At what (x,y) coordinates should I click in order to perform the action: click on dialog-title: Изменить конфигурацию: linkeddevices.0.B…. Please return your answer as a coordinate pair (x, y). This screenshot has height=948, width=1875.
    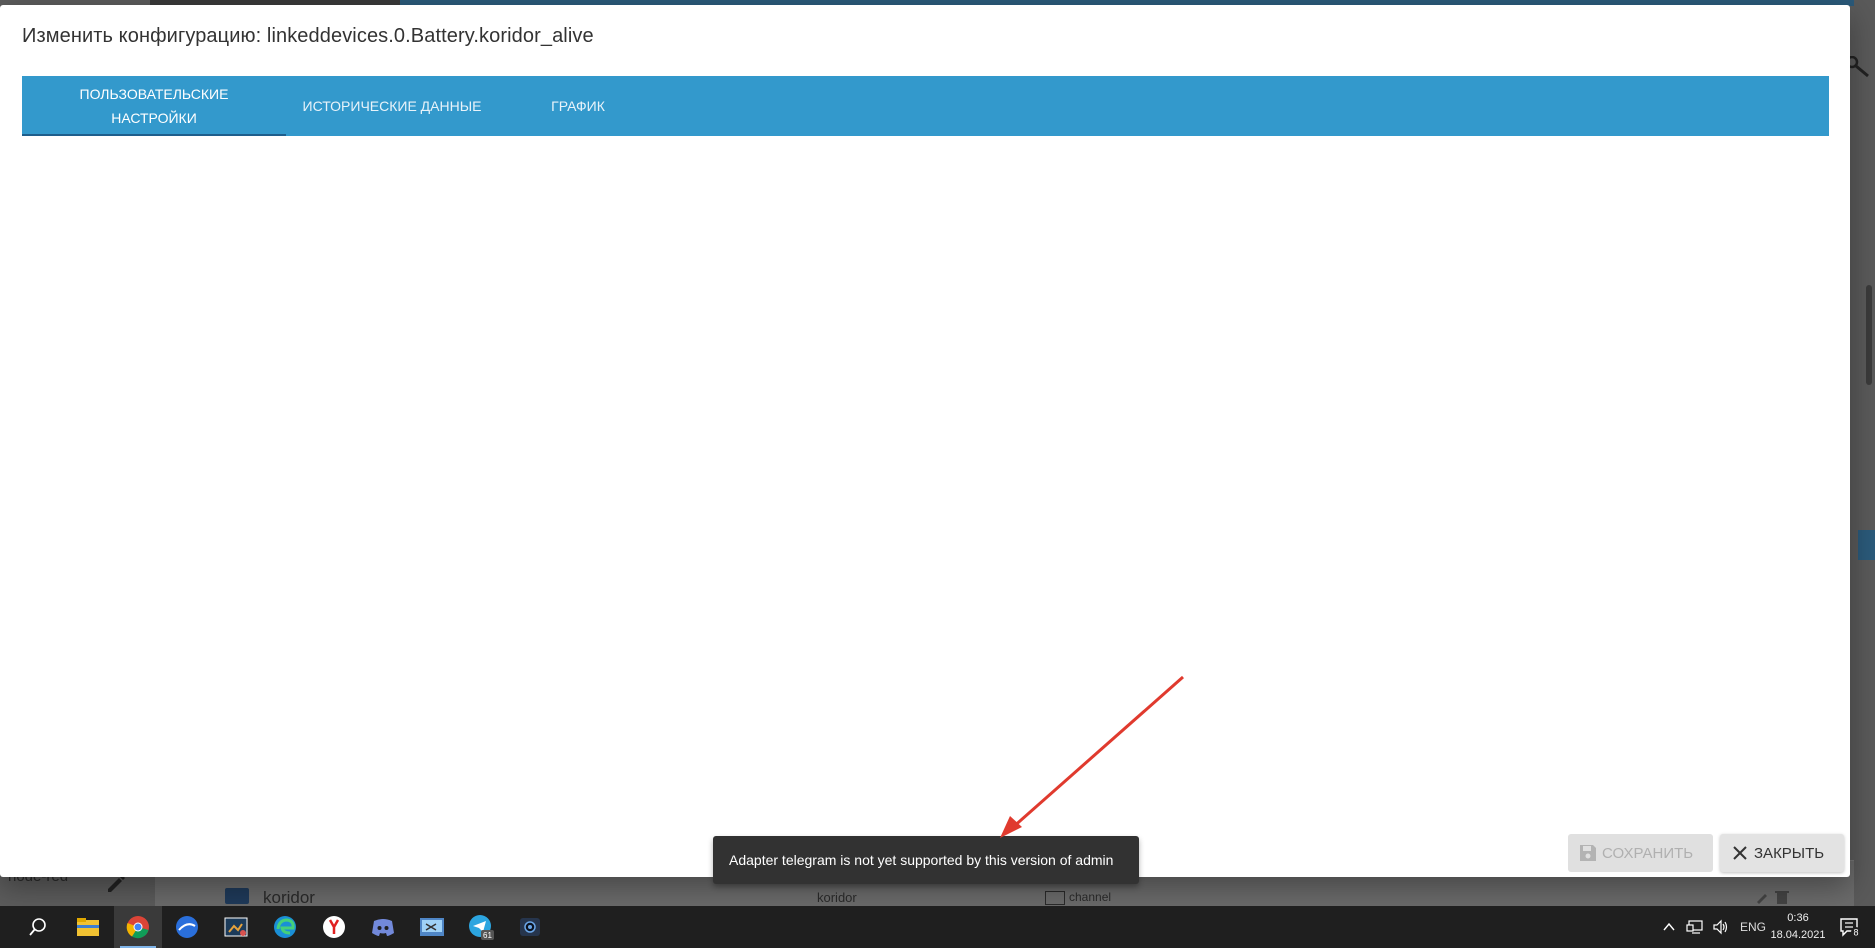
    Looking at the image, I should click on (308, 36).